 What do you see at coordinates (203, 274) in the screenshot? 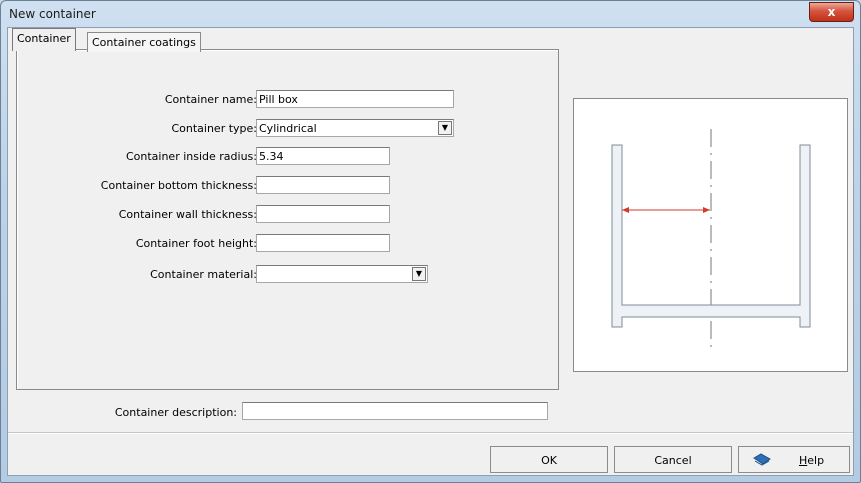
I see `container-material-label: Container material:` at bounding box center [203, 274].